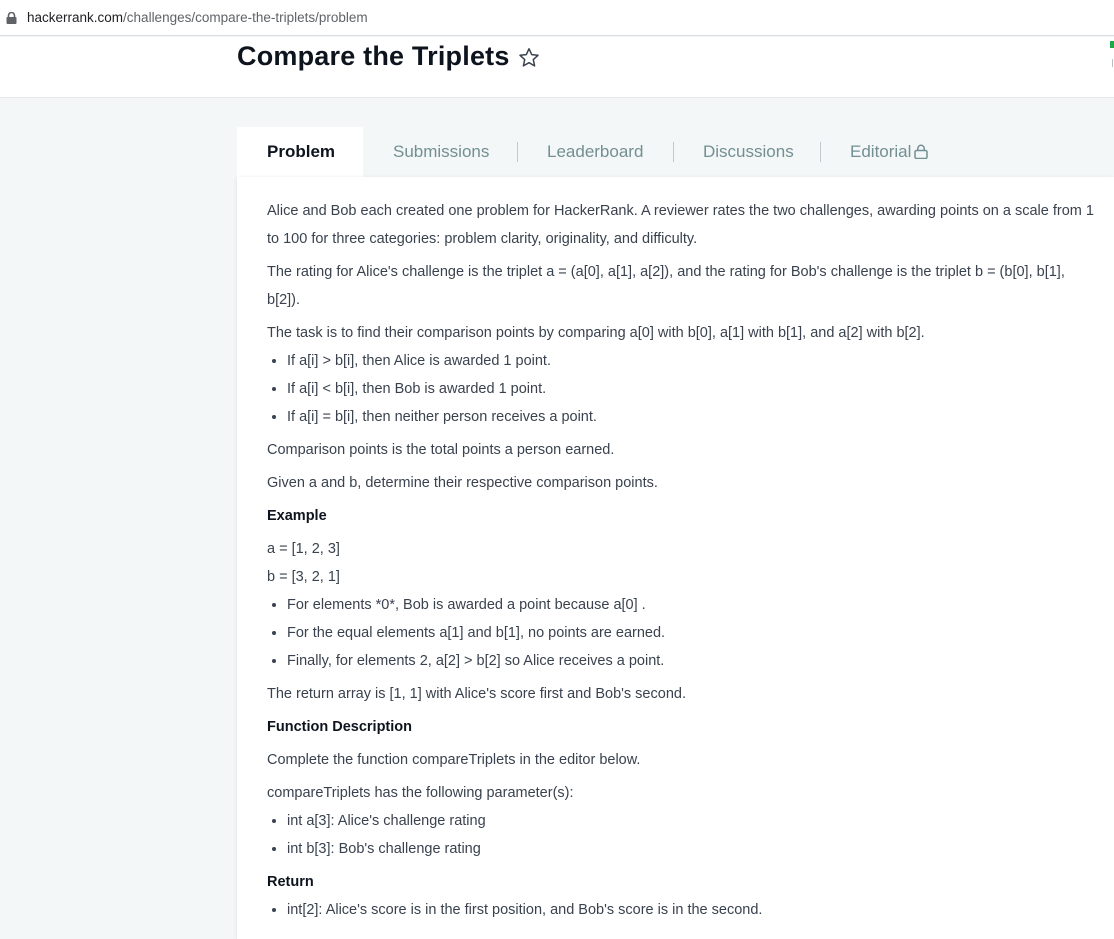 The height and width of the screenshot is (939, 1114). What do you see at coordinates (303, 549) in the screenshot?
I see `example-a: a = [1, 2, 3]` at bounding box center [303, 549].